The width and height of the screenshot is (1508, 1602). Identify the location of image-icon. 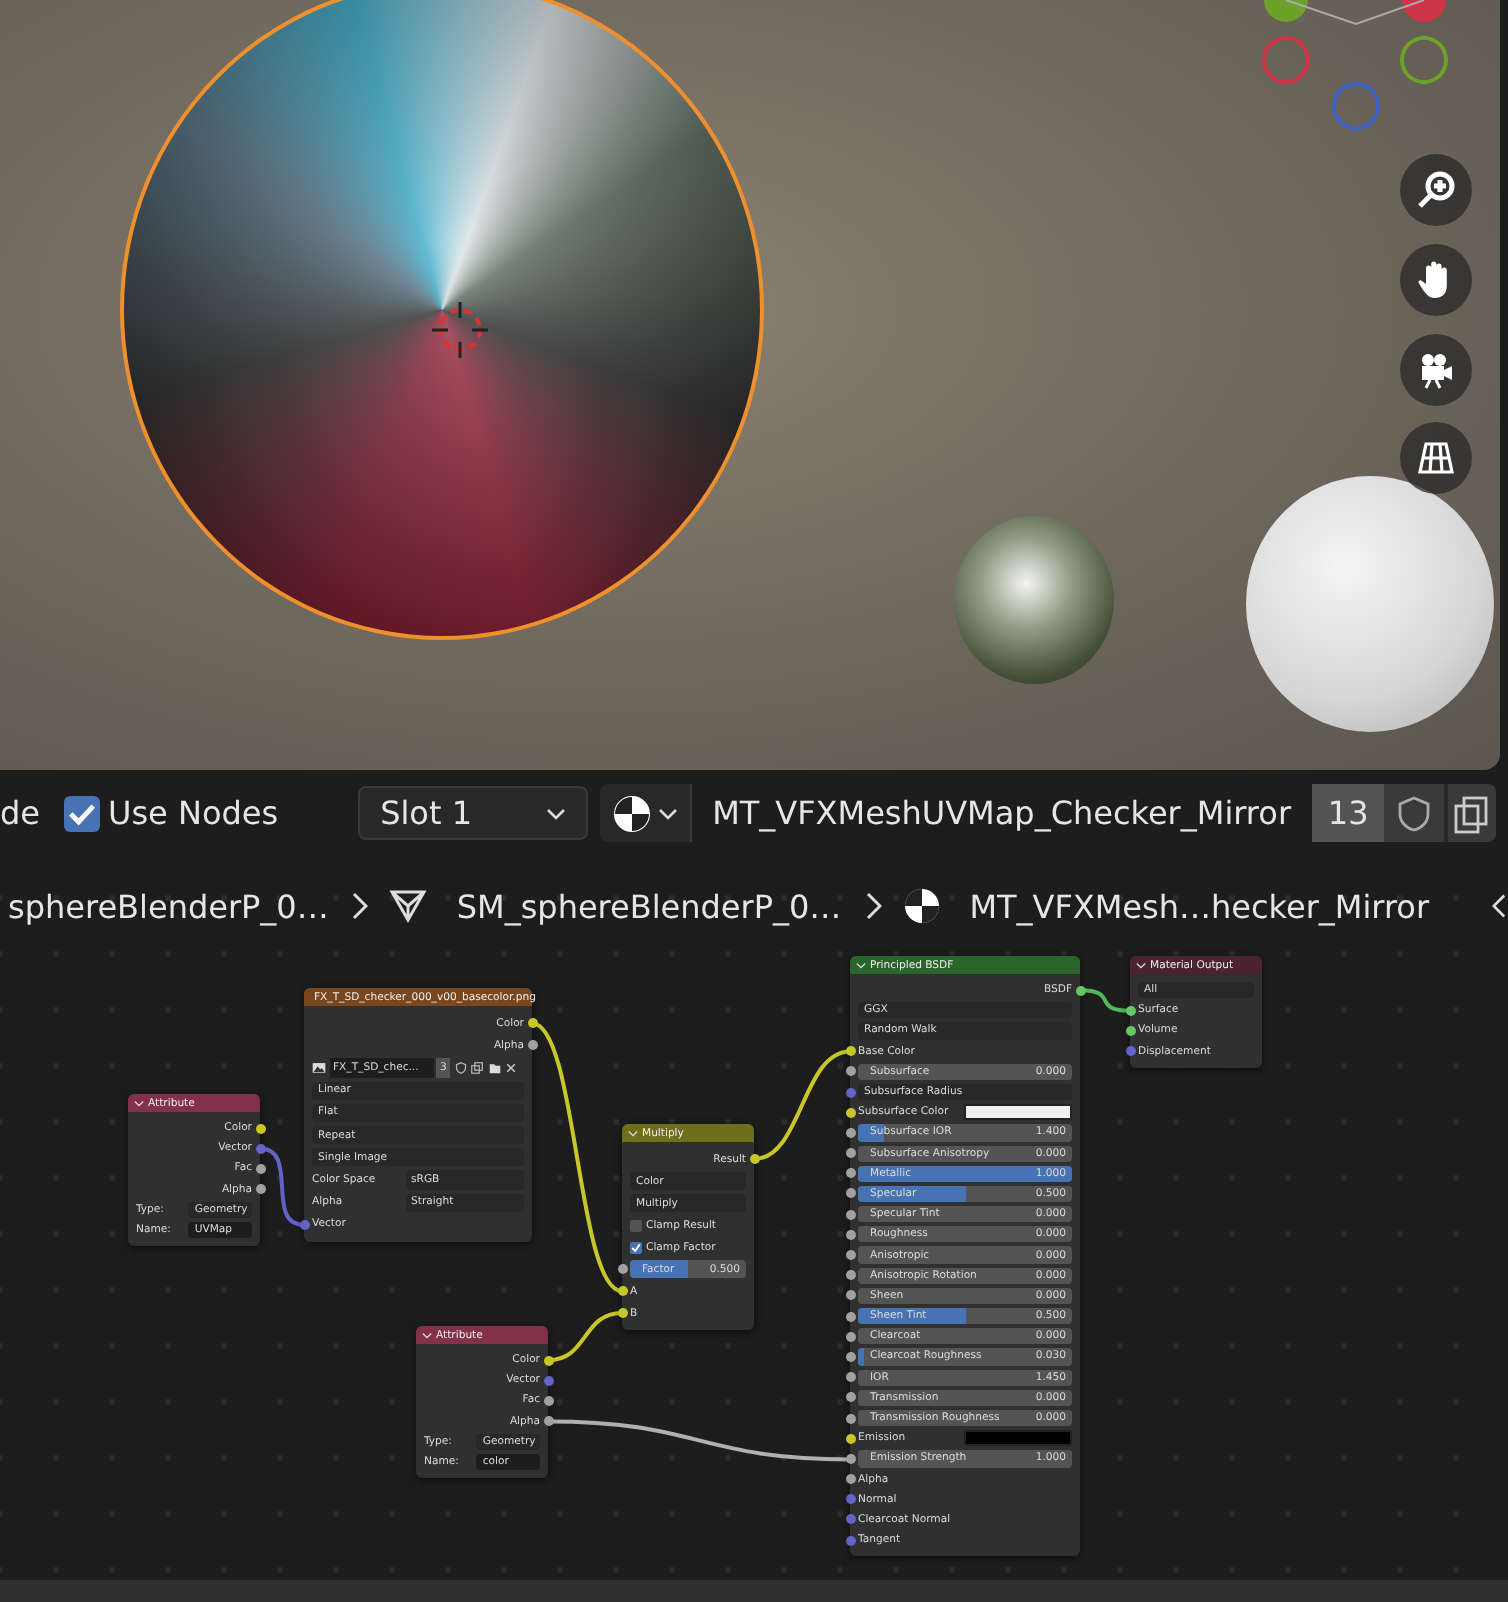
(319, 1067).